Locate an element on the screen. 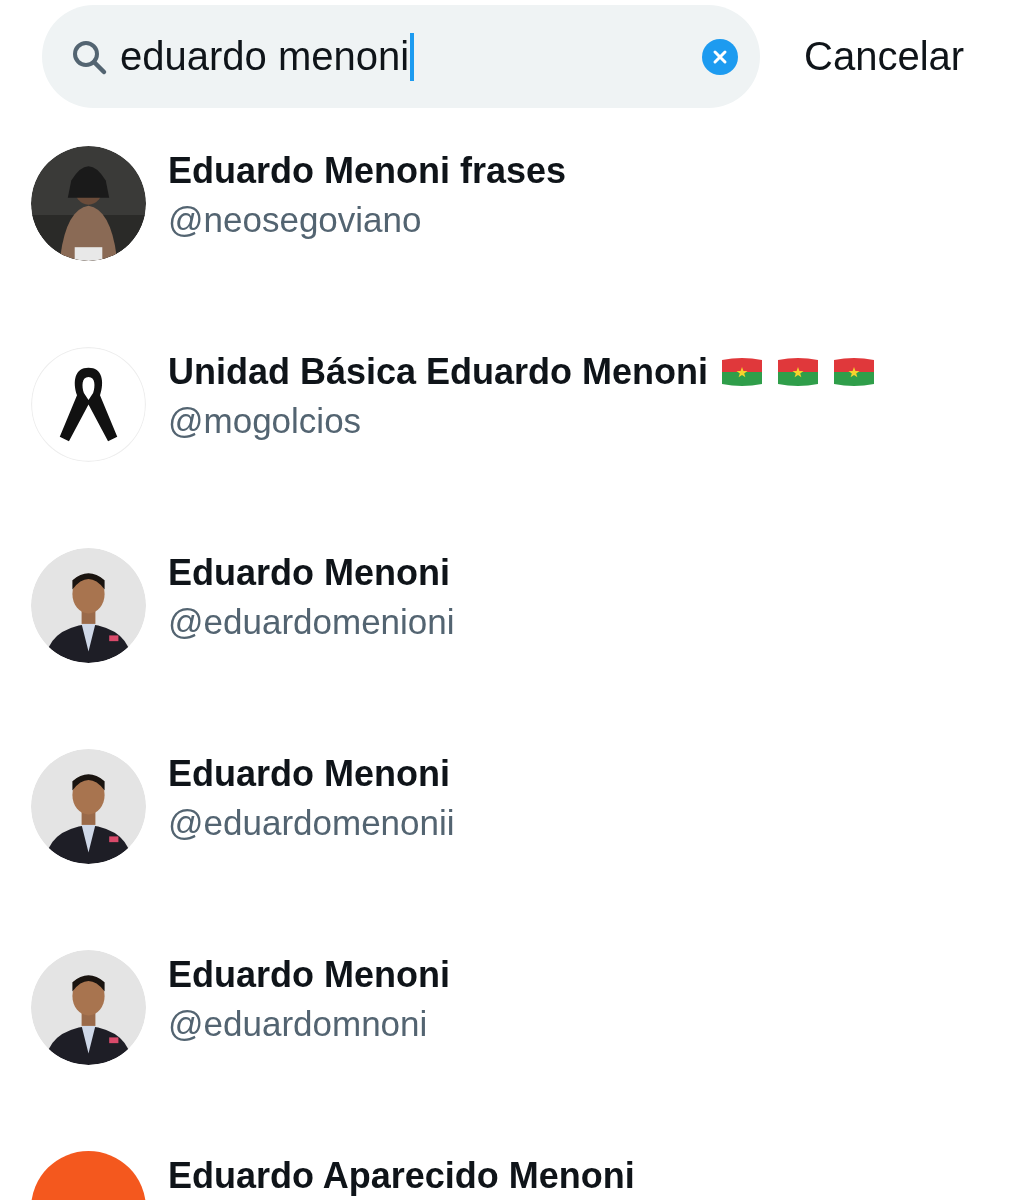 The width and height of the screenshot is (1021, 1200). account-handle: @eduardomnoni is located at coordinates (298, 1024).